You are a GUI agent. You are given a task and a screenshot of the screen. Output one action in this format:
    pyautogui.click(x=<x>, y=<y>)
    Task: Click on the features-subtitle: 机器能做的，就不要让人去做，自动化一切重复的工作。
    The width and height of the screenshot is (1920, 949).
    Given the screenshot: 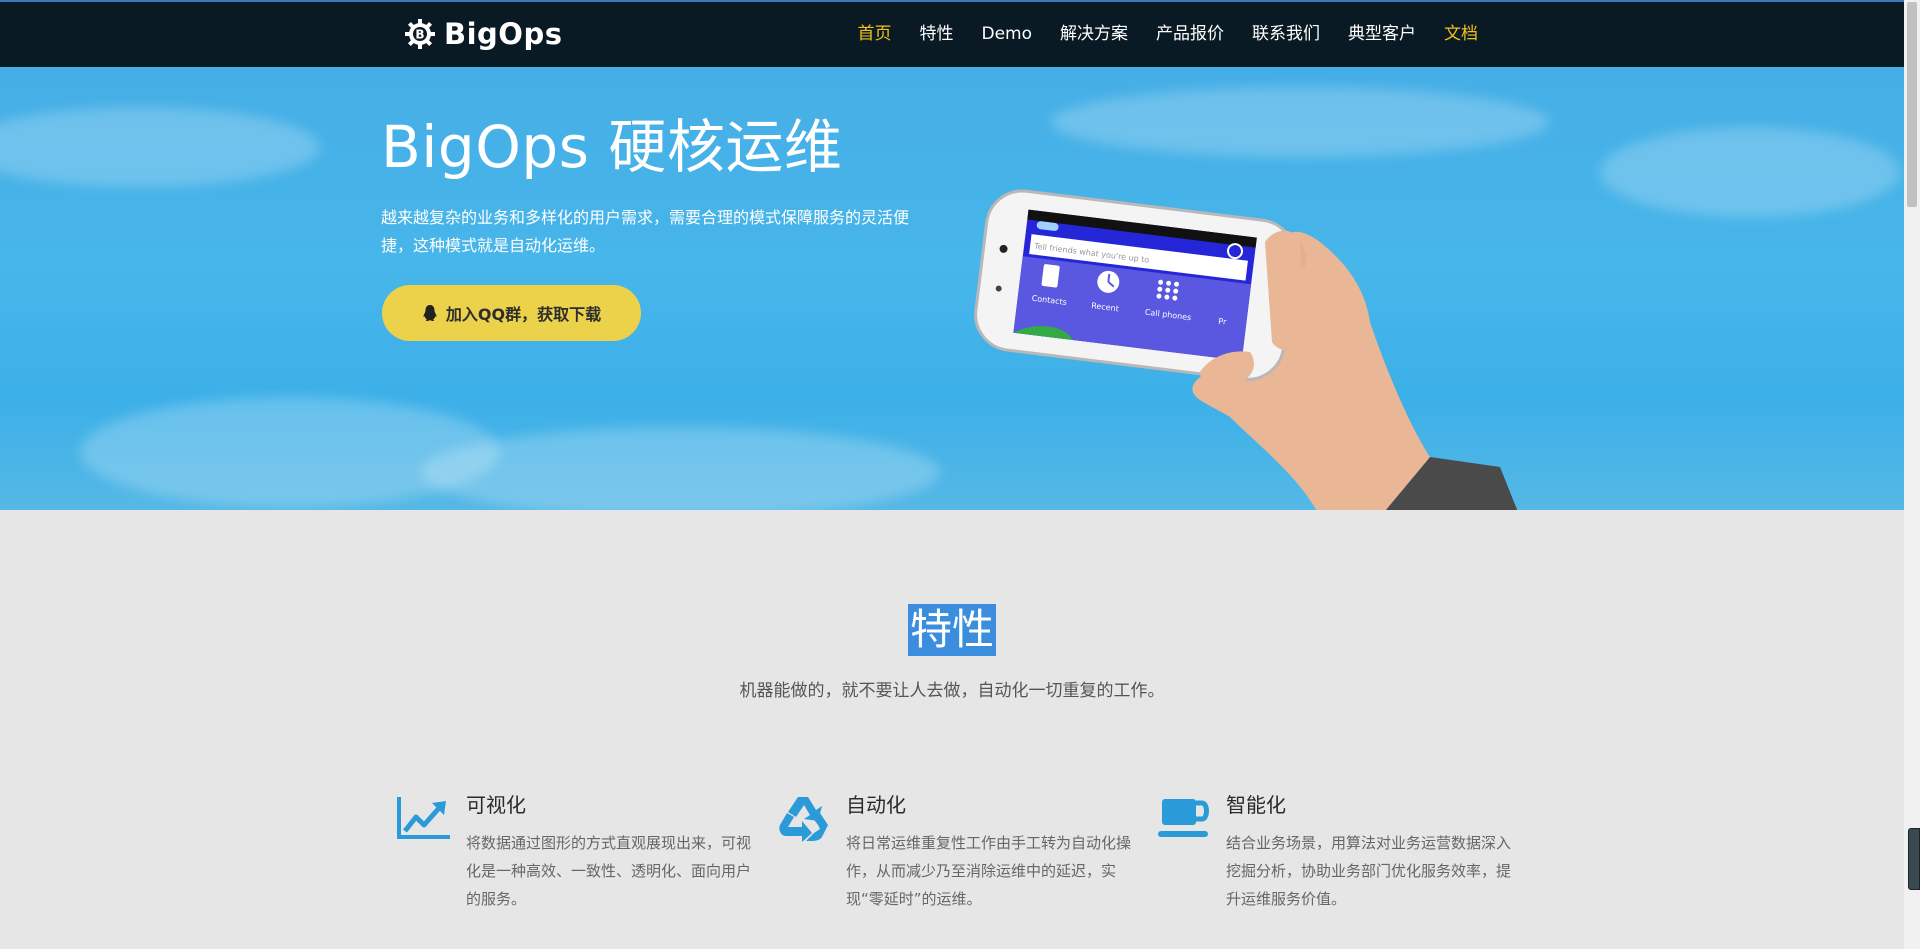 What is the action you would take?
    pyautogui.click(x=952, y=691)
    